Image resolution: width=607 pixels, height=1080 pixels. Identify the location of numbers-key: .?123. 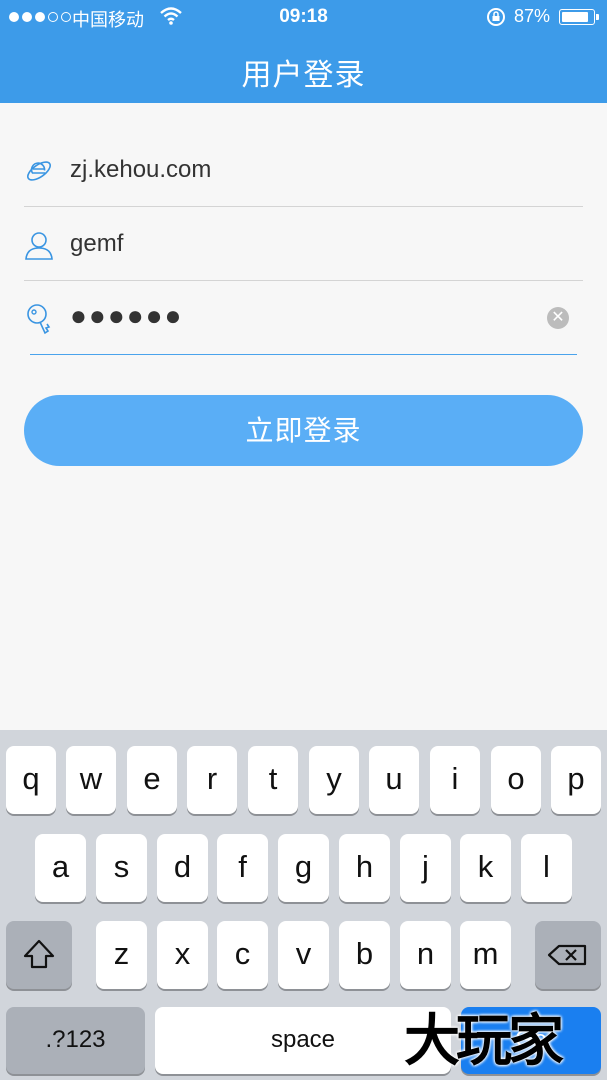
(75, 1040).